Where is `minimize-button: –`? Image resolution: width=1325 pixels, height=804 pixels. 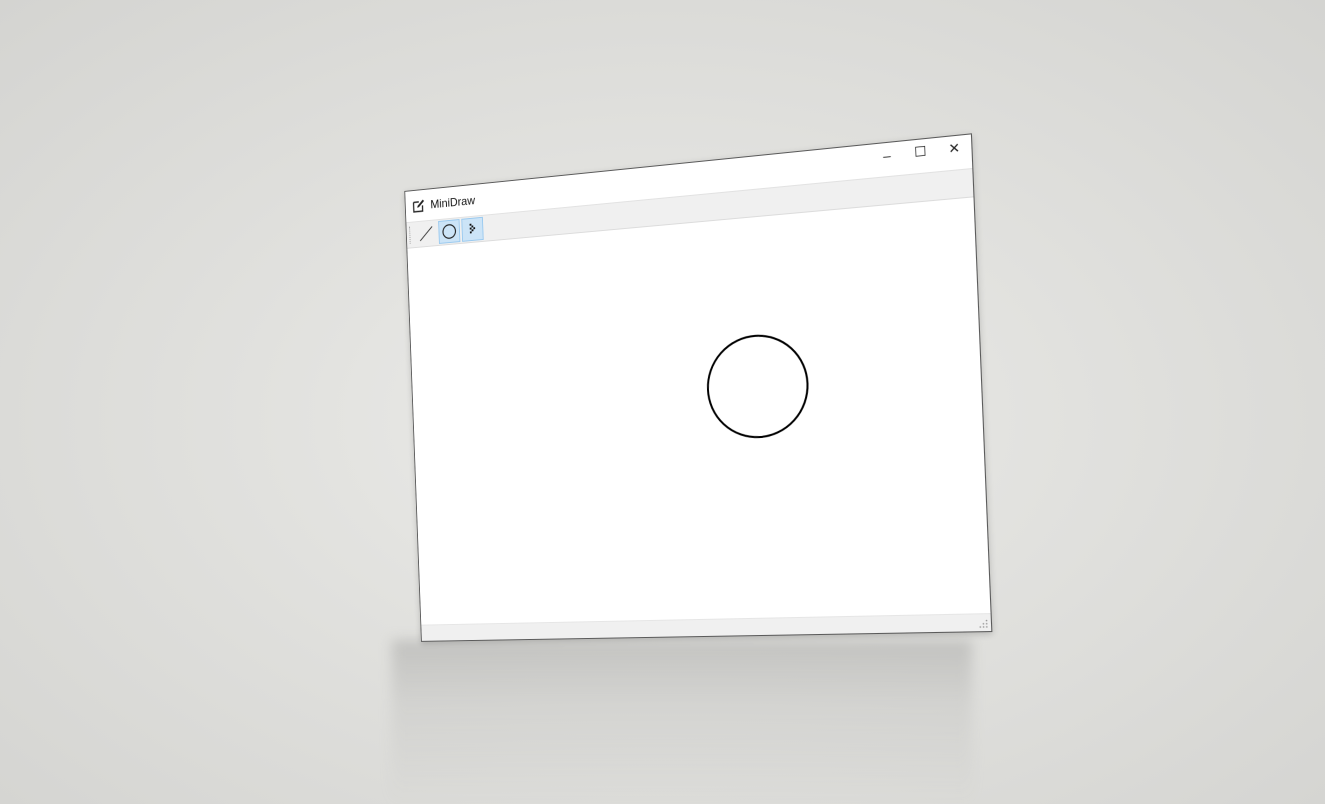 minimize-button: – is located at coordinates (887, 155).